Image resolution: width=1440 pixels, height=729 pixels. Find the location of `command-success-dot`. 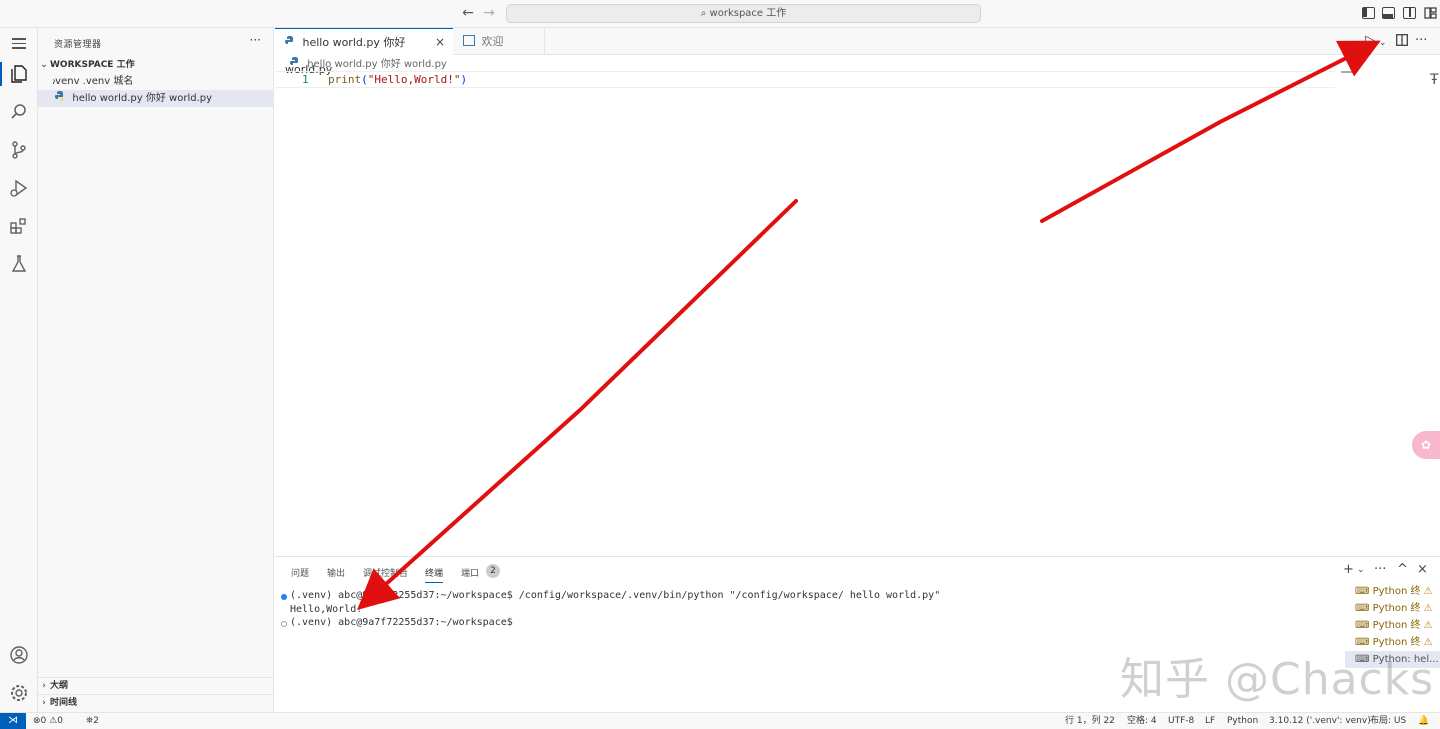

command-success-dot is located at coordinates (284, 597).